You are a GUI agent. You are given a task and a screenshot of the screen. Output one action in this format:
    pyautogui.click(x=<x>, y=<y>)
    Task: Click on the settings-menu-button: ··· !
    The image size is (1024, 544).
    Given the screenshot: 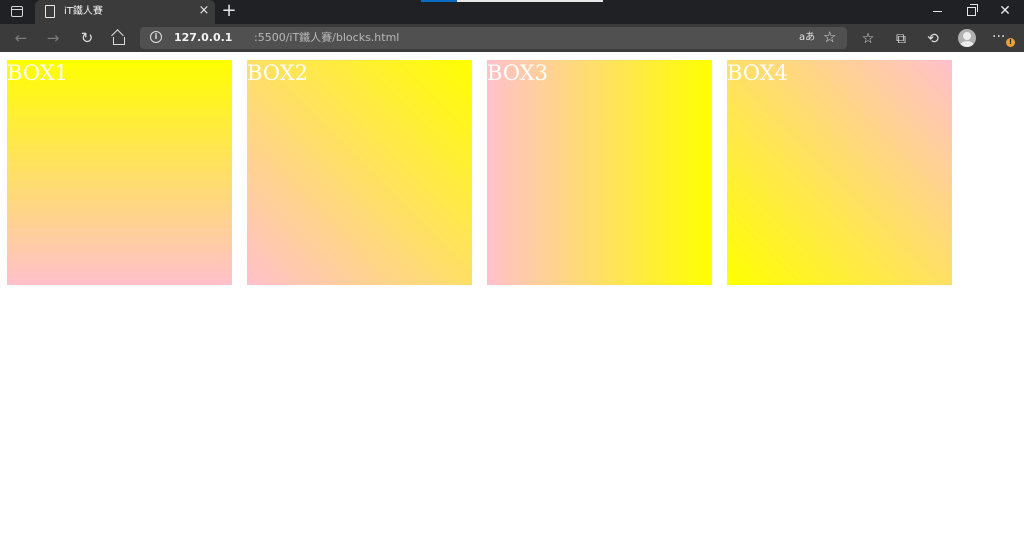 What is the action you would take?
    pyautogui.click(x=1005, y=39)
    